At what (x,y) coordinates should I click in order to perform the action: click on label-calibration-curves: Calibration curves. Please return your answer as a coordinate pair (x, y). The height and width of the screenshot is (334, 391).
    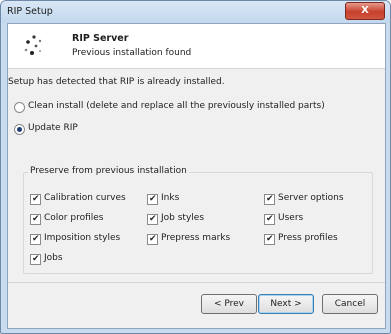
    Looking at the image, I should click on (85, 198).